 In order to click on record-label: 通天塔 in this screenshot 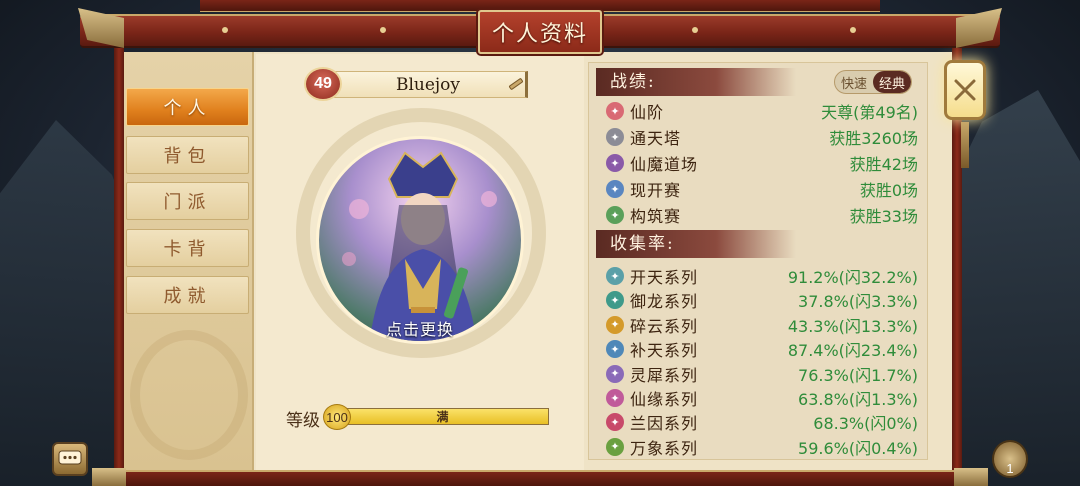, I will do `click(656, 138)`.